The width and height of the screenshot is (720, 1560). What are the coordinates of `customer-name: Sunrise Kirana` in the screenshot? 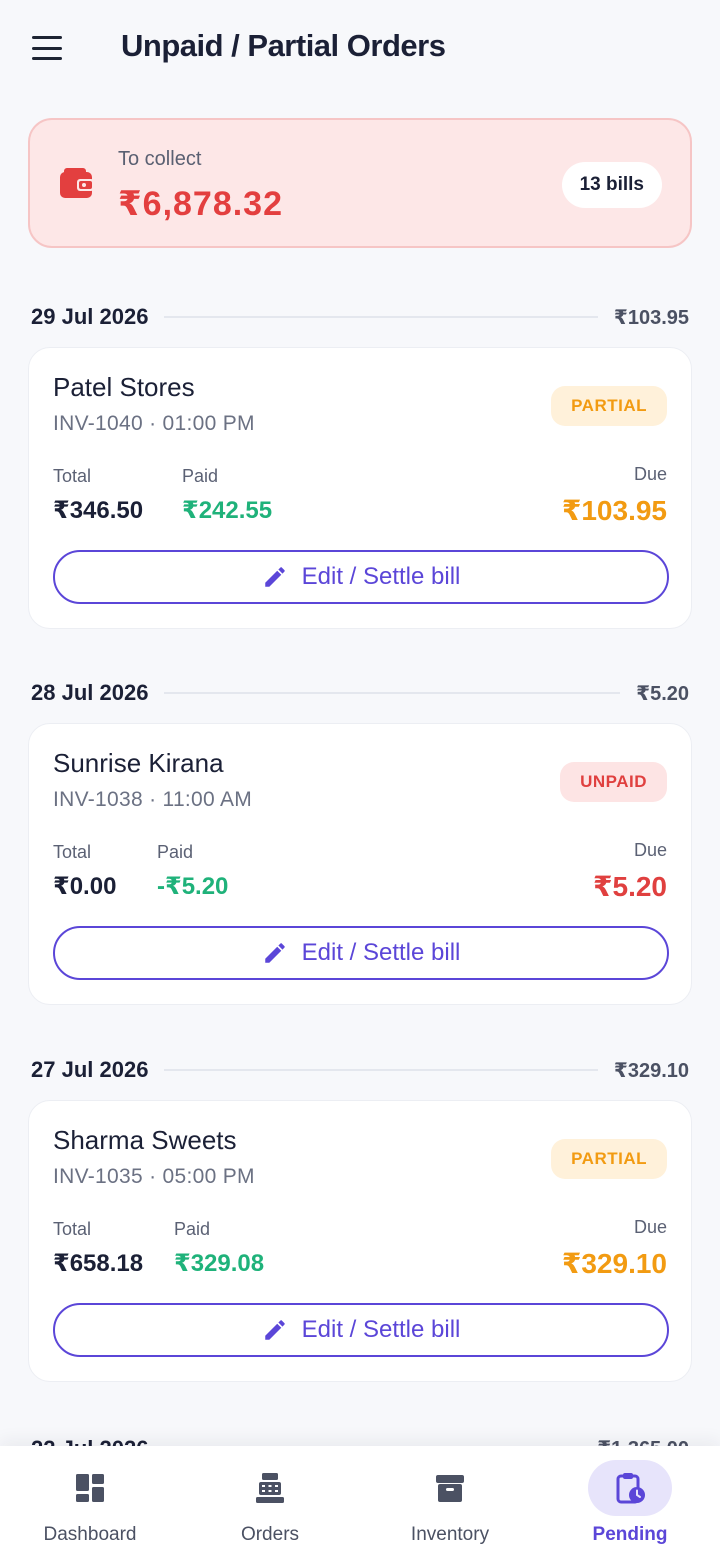 It's located at (138, 763).